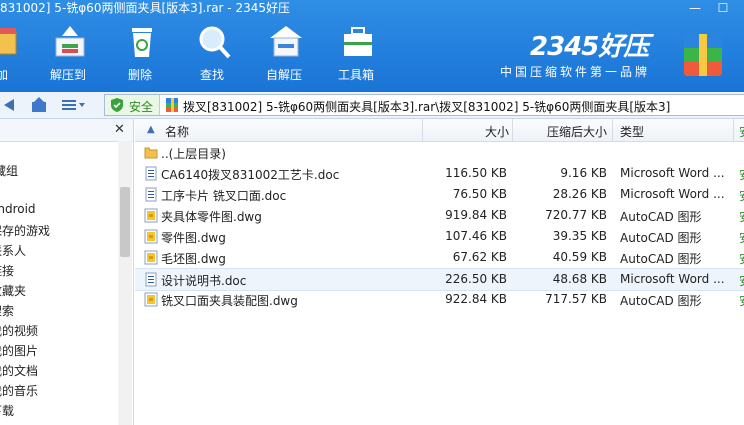 This screenshot has height=425, width=744. Describe the element at coordinates (204, 281) in the screenshot. I see `file-name: 设计说明书.doc` at that location.